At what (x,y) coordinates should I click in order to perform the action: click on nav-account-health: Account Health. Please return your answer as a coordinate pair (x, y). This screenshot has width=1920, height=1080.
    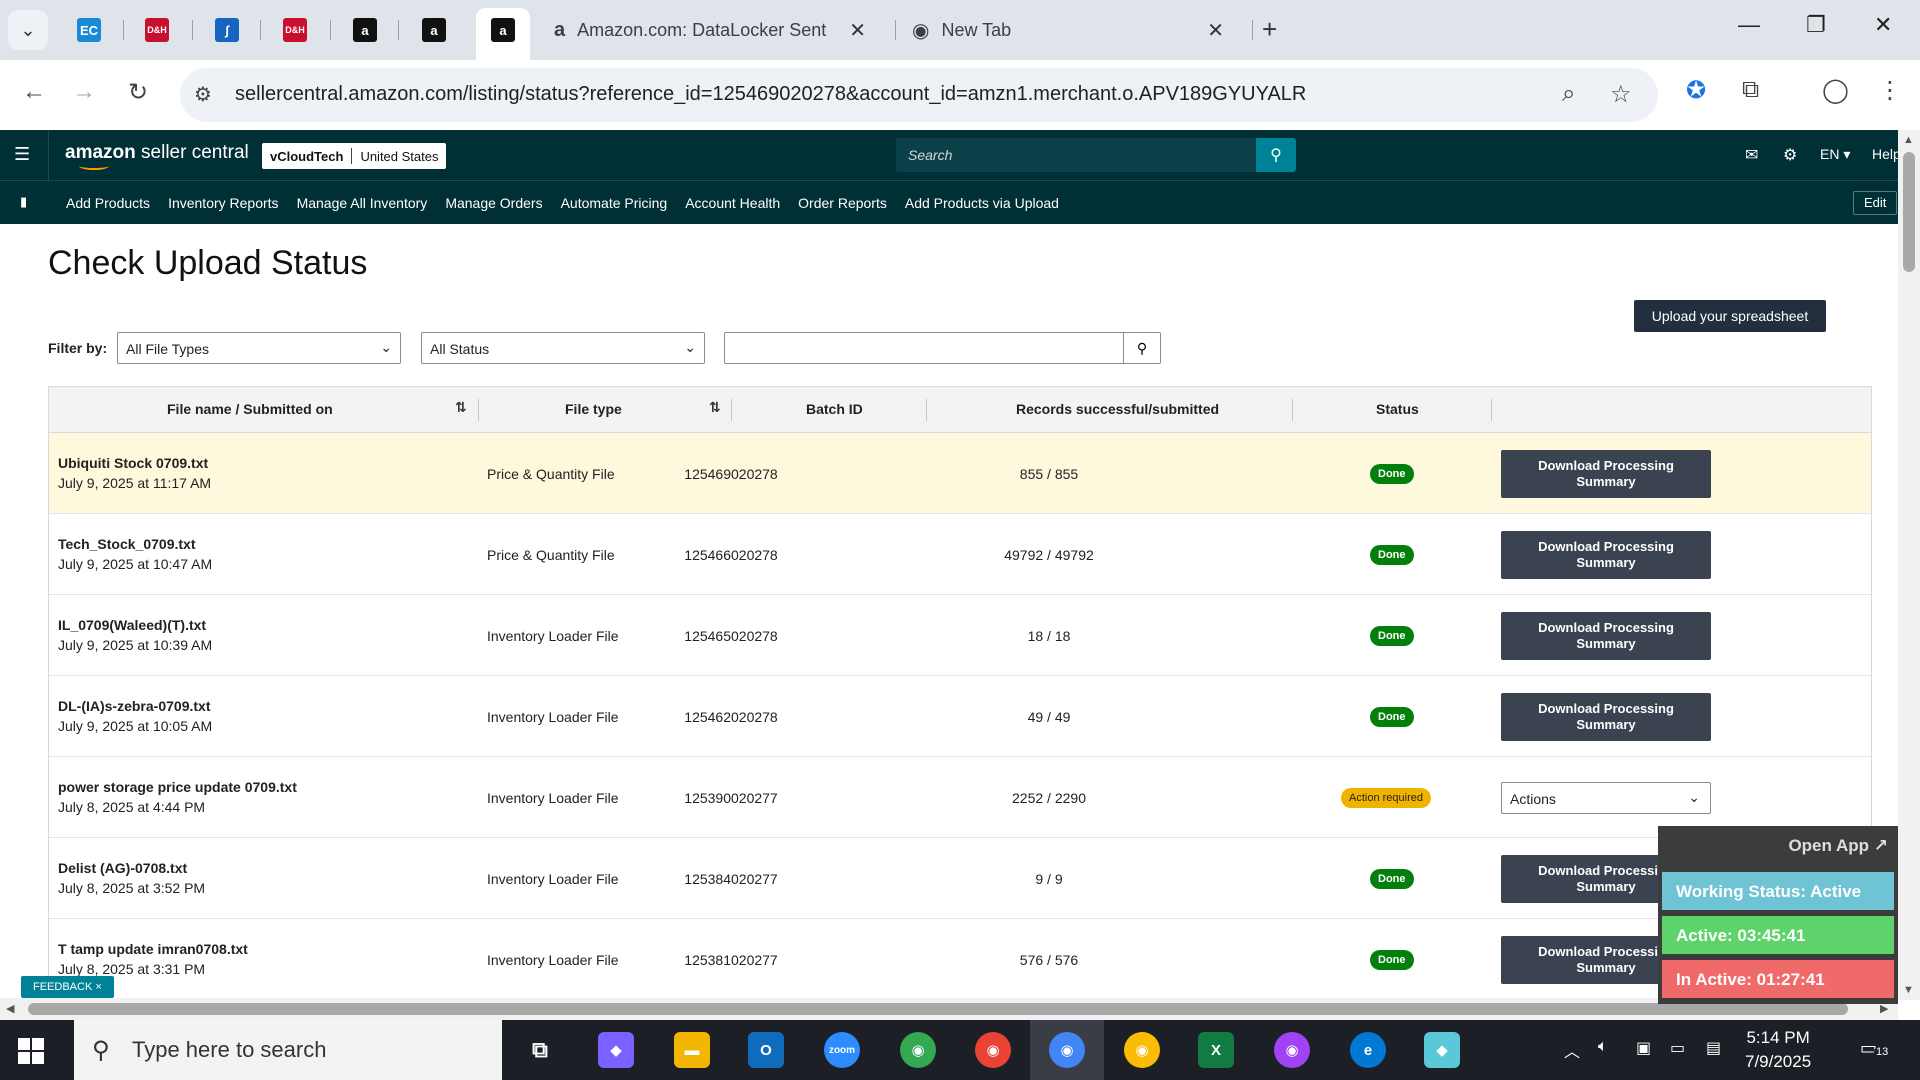
    Looking at the image, I should click on (732, 203).